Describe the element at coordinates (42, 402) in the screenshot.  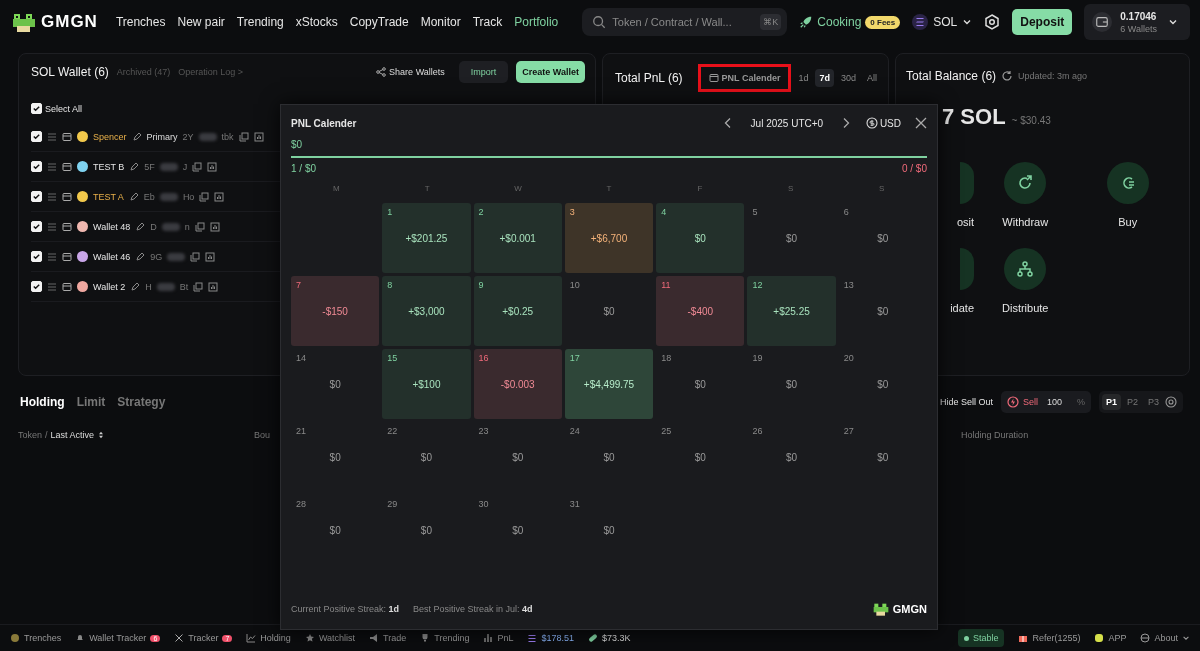
I see `holdings-tab: Holding` at that location.